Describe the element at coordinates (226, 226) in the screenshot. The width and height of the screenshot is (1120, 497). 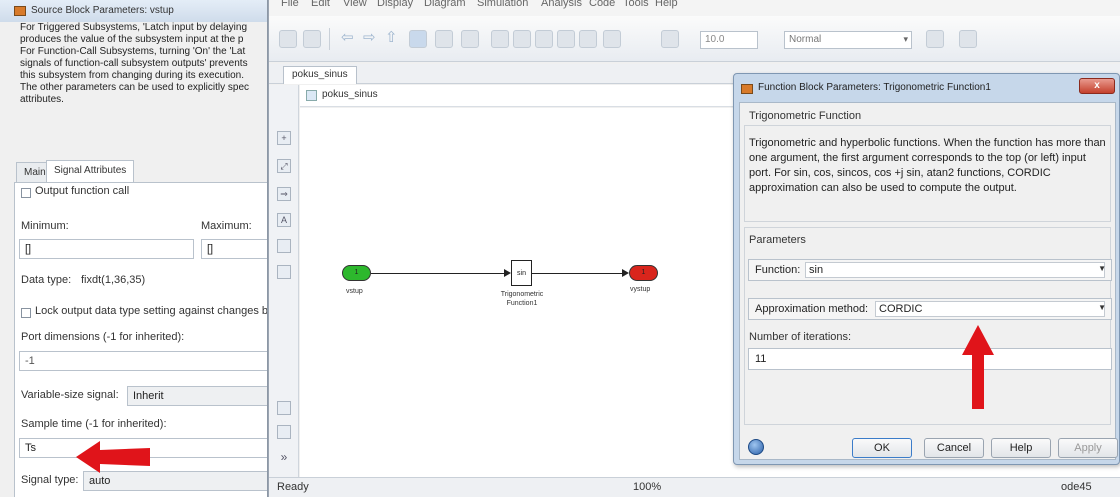
I see `maximum-label: Maximum:` at that location.